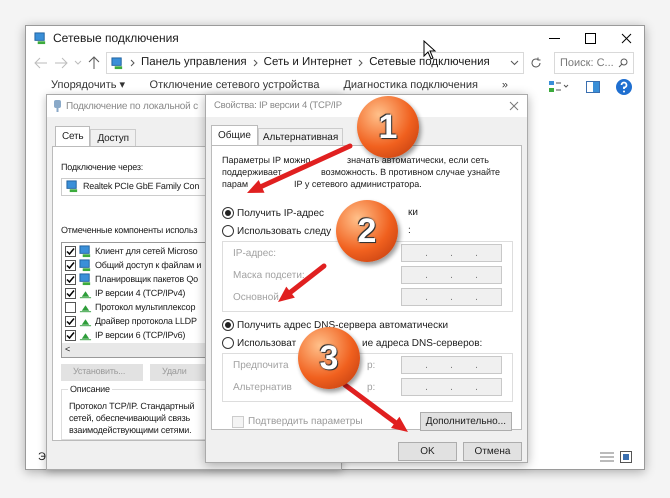 The height and width of the screenshot is (498, 670). What do you see at coordinates (559, 87) in the screenshot?
I see `view-options-icon` at bounding box center [559, 87].